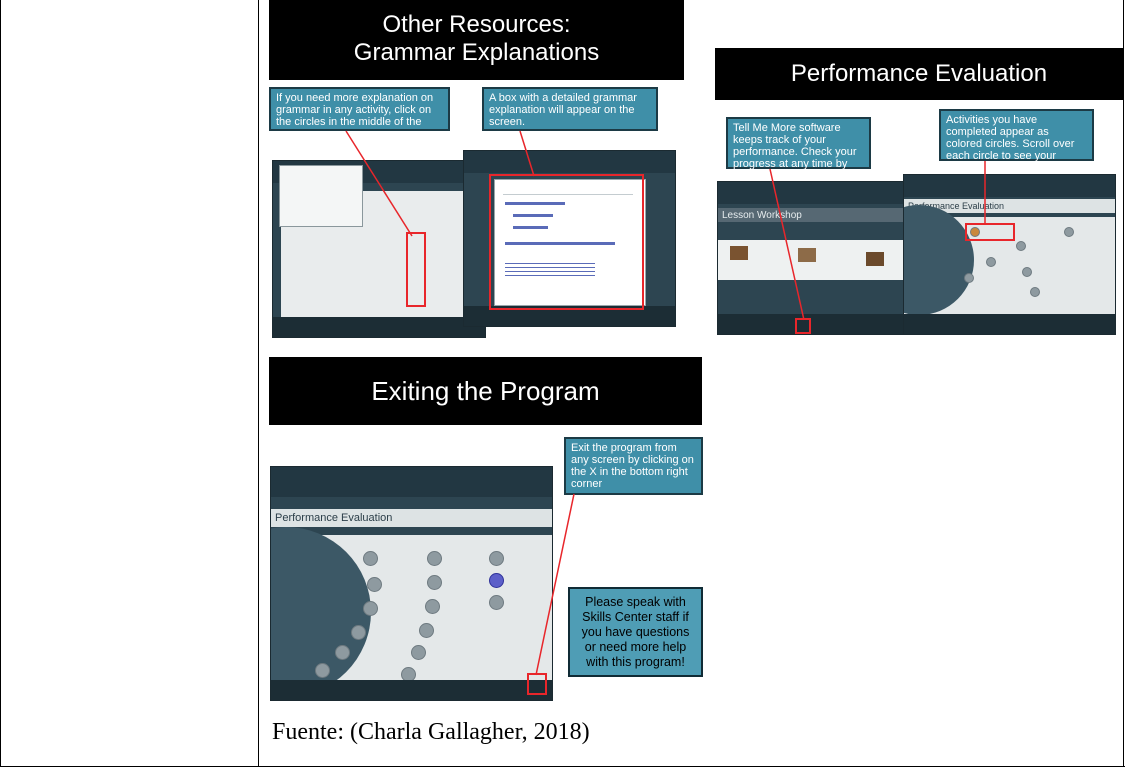  Describe the element at coordinates (919, 74) in the screenshot. I see `performance-slide-title: Performance Evaluation` at that location.